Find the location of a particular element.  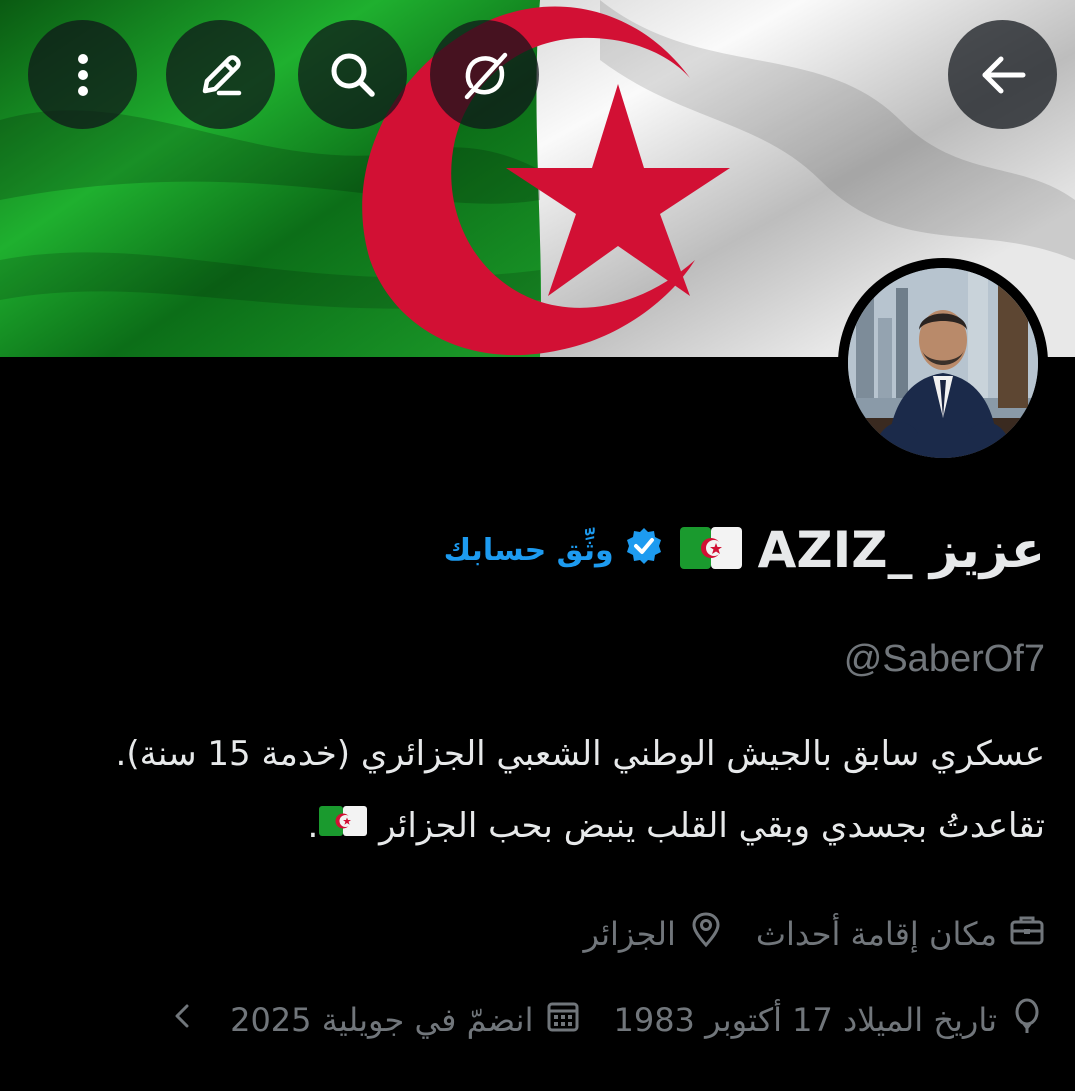

pencil-icon is located at coordinates (221, 74).